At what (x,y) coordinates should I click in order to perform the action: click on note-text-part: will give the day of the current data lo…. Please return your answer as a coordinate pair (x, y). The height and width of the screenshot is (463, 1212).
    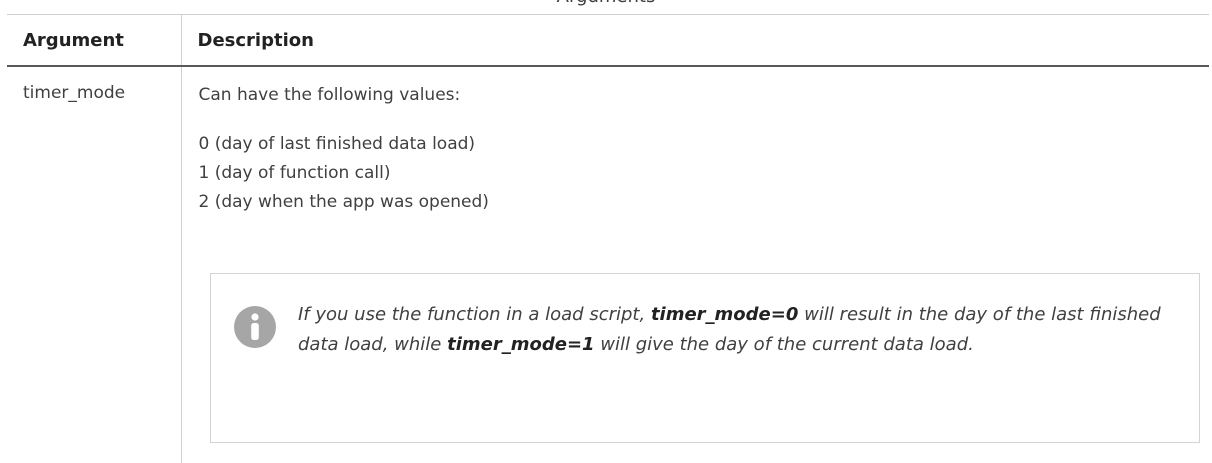
    Looking at the image, I should click on (784, 344).